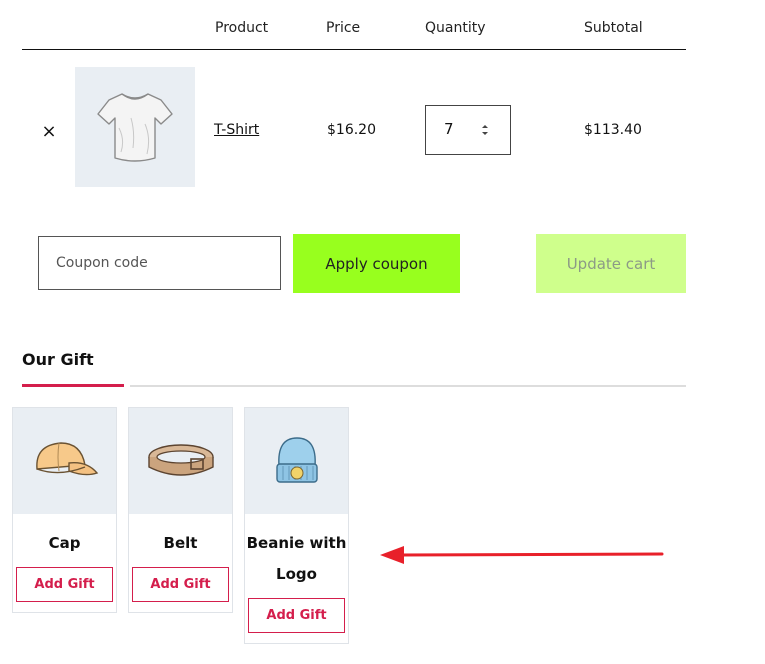 This screenshot has width=765, height=664. What do you see at coordinates (613, 28) in the screenshot?
I see `column-header-subtotal: Subtotal` at bounding box center [613, 28].